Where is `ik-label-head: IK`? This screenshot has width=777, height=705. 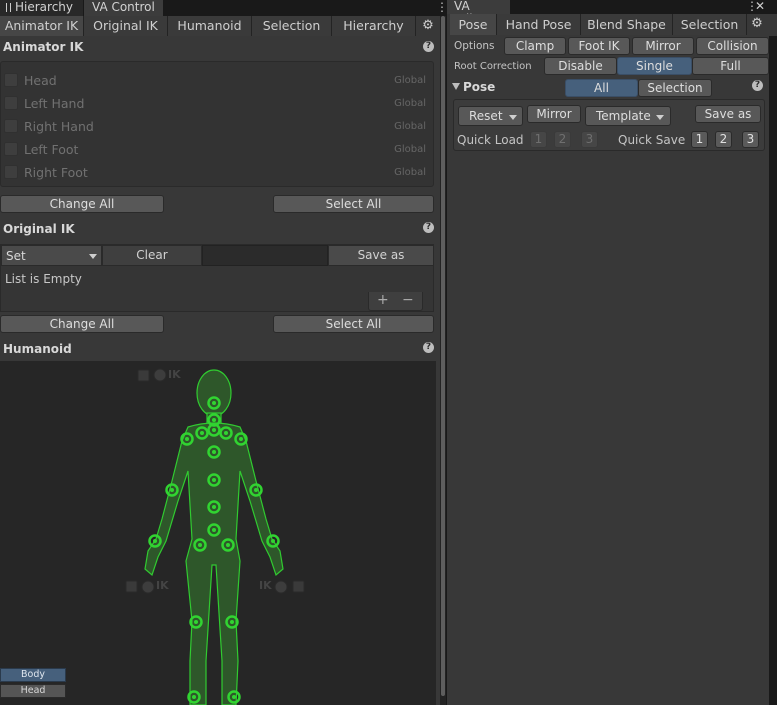 ik-label-head: IK is located at coordinates (174, 374).